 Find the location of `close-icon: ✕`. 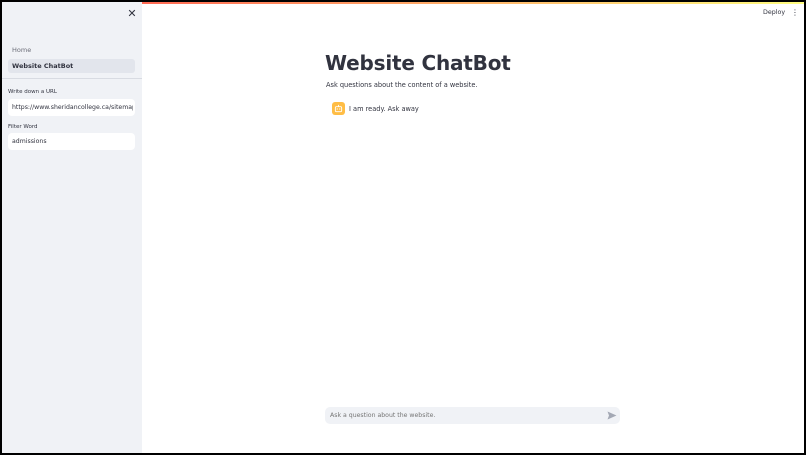

close-icon: ✕ is located at coordinates (132, 14).